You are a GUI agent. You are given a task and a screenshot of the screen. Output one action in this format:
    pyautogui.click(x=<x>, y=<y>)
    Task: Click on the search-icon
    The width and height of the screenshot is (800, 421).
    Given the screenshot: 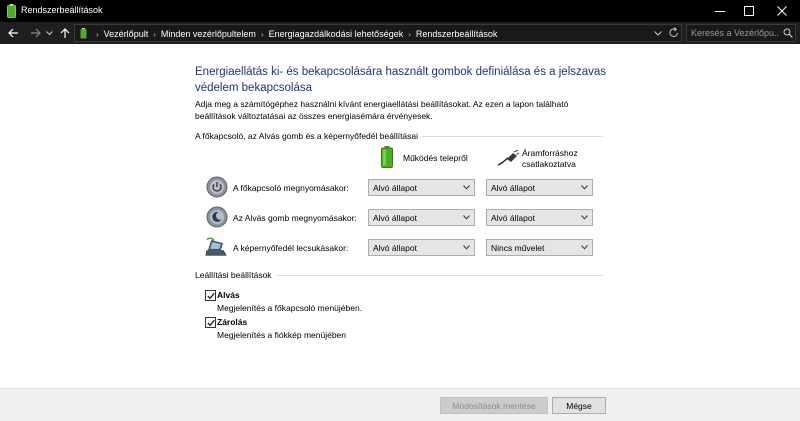 What is the action you would take?
    pyautogui.click(x=788, y=33)
    